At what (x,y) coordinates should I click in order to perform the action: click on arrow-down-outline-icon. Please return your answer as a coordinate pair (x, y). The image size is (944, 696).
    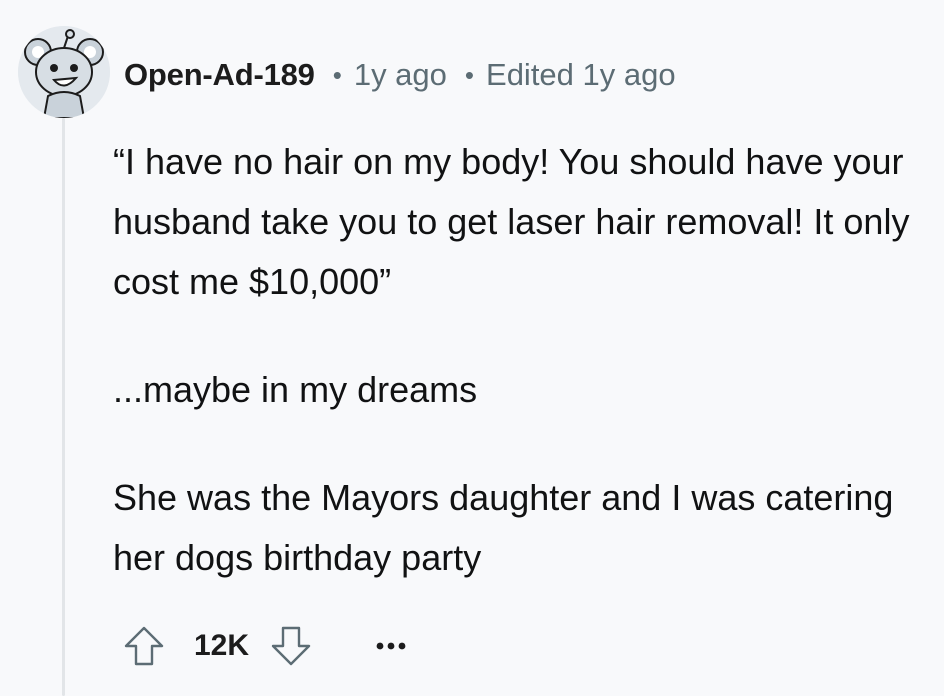
    Looking at the image, I should click on (291, 646).